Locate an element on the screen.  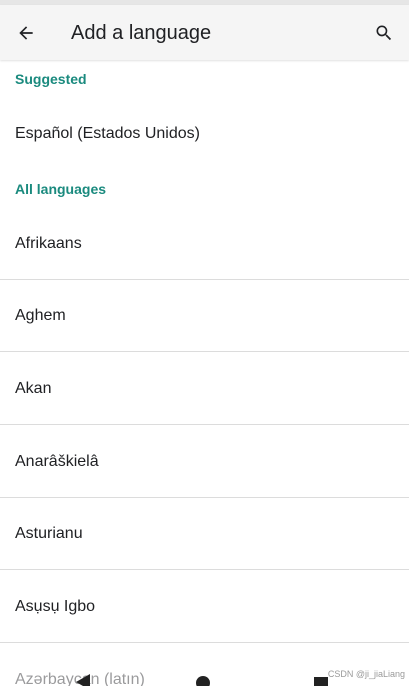
nav-recents-icon is located at coordinates (321, 681).